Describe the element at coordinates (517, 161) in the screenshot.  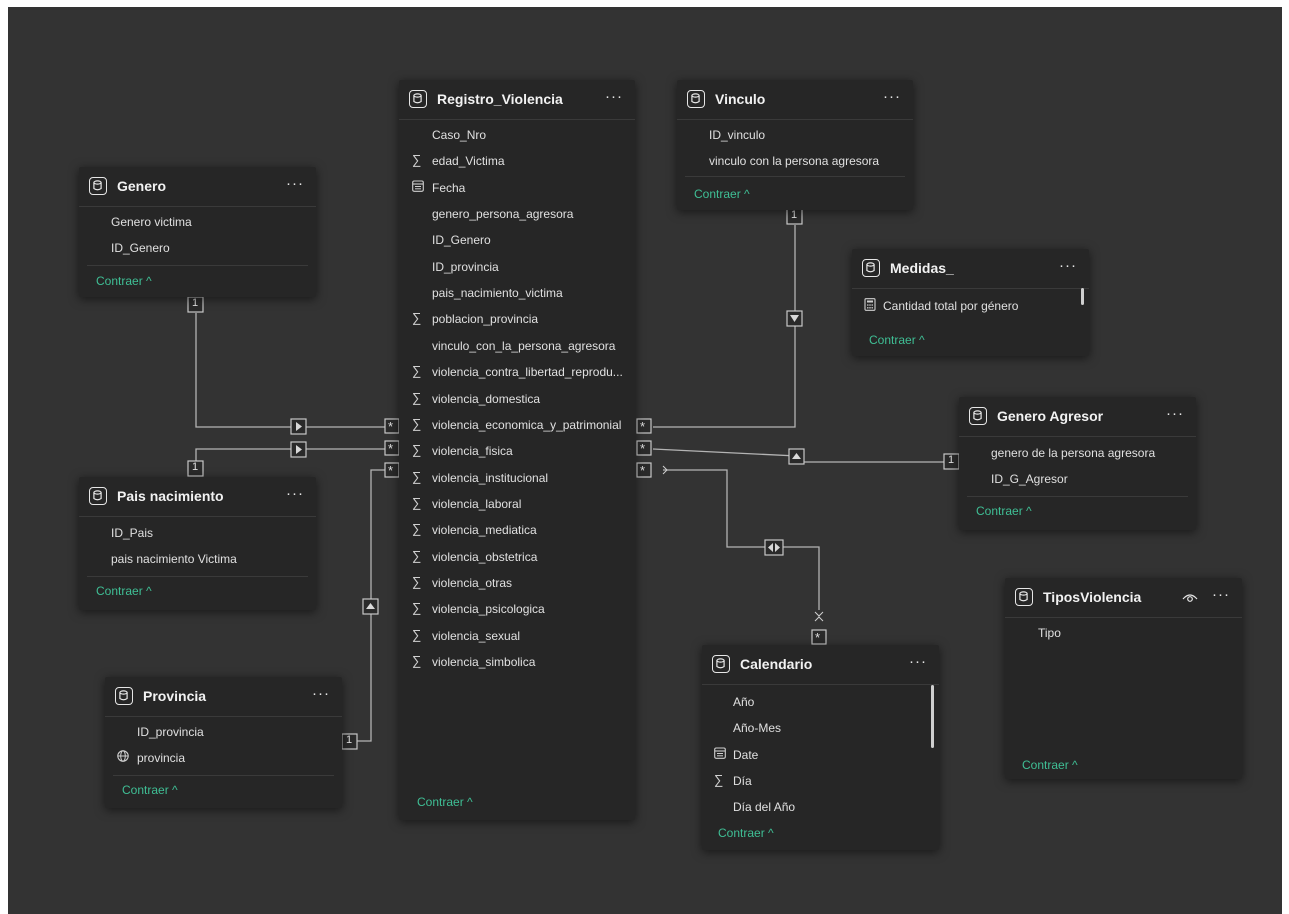
I see `field-row: ∑ edad_Victima` at that location.